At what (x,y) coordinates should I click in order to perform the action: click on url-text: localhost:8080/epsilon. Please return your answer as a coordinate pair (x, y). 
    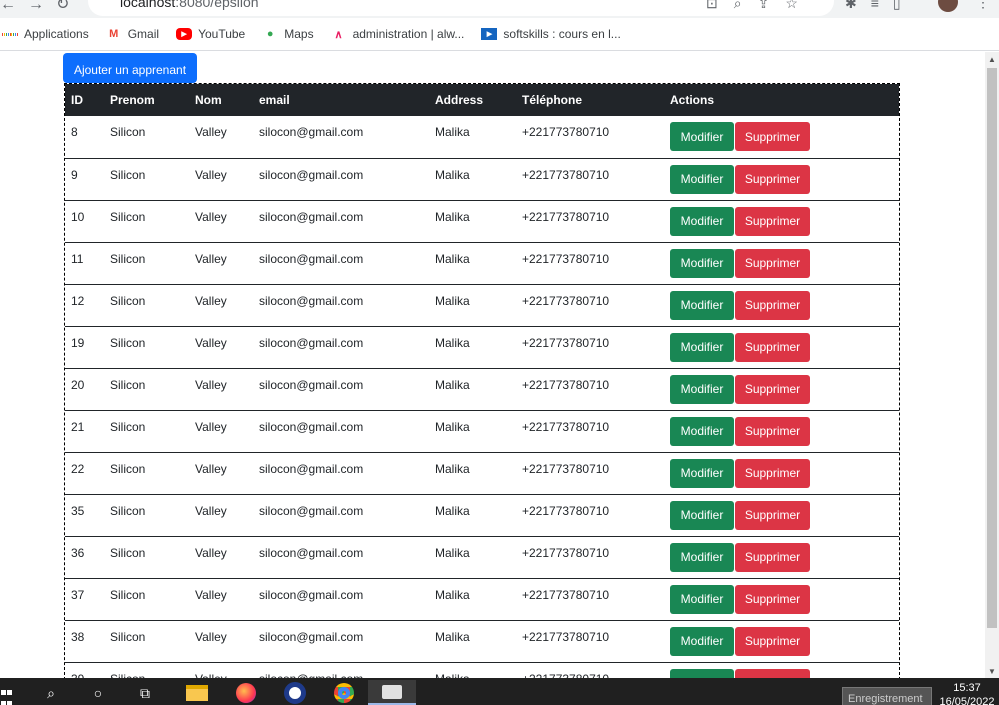
    Looking at the image, I should click on (189, 5).